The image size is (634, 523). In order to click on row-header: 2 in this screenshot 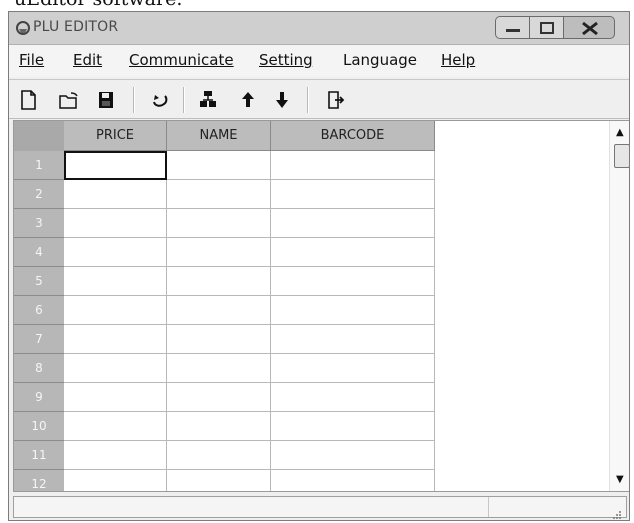, I will do `click(39, 194)`.